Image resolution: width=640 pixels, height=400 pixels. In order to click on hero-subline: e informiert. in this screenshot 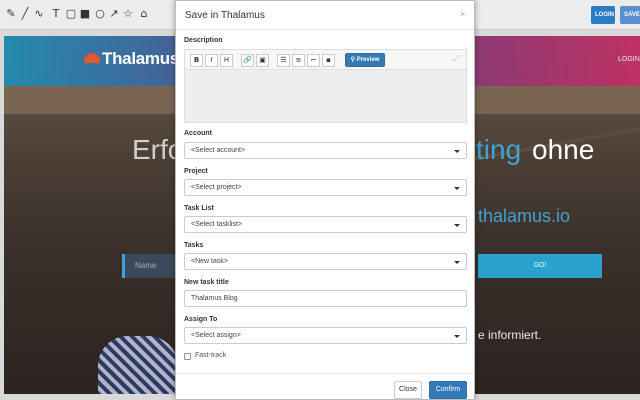, I will do `click(510, 335)`.